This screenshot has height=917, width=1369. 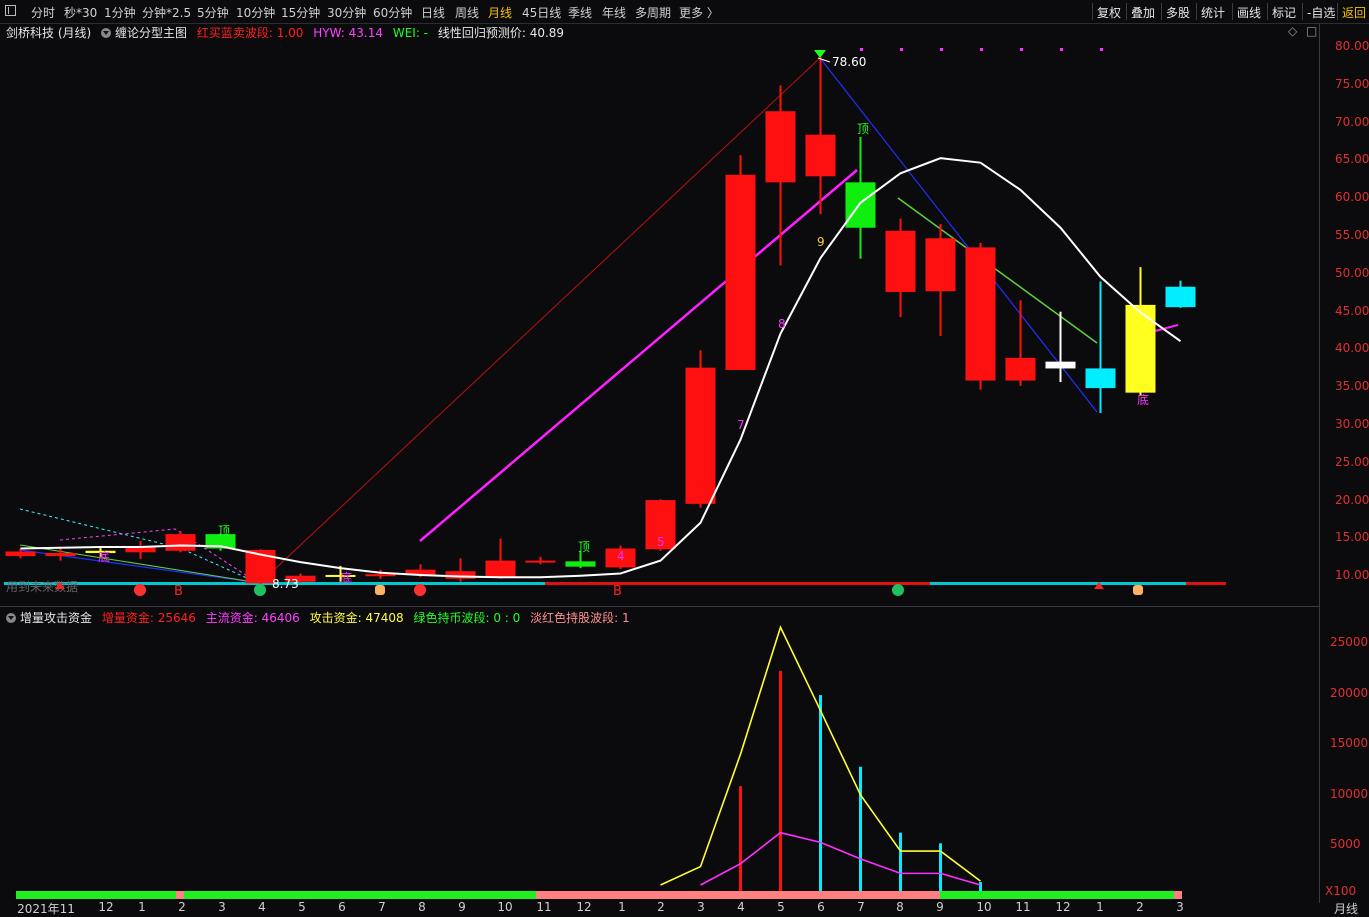 What do you see at coordinates (1352, 46) in the screenshot?
I see `price-tick: 80.00` at bounding box center [1352, 46].